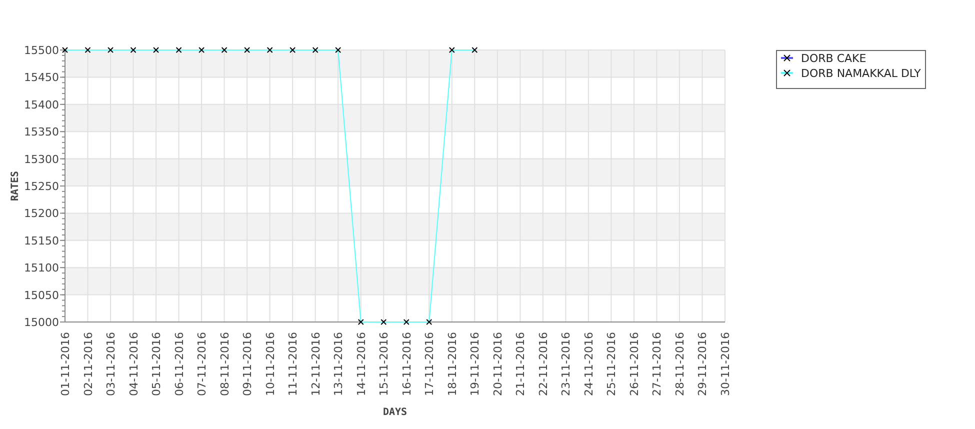 The width and height of the screenshot is (975, 429). I want to click on tick-label: 22-11-2016, so click(543, 364).